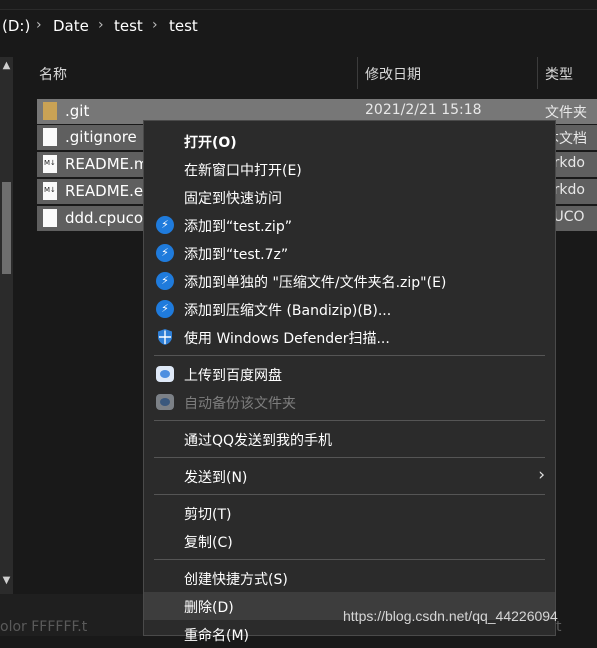 The width and height of the screenshot is (597, 648). What do you see at coordinates (349, 513) in the screenshot?
I see `menu-item-cut: 剪切(T)` at bounding box center [349, 513].